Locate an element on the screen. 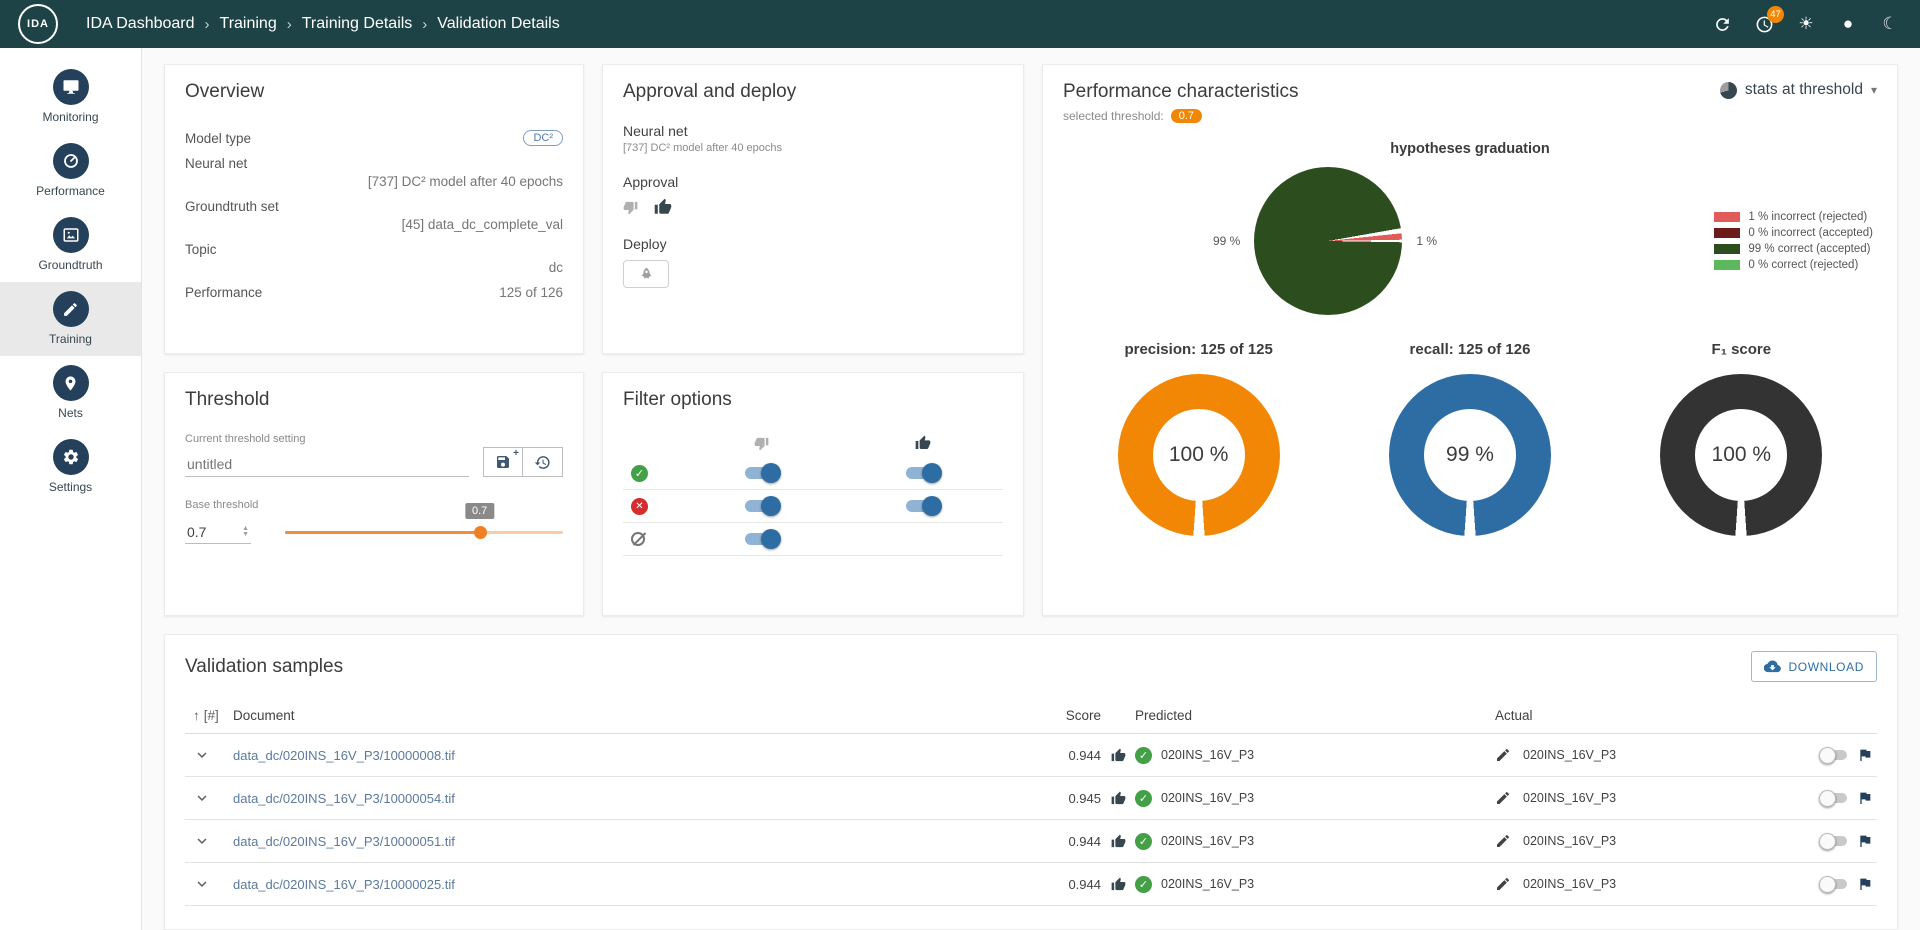  deploy-button is located at coordinates (646, 274).